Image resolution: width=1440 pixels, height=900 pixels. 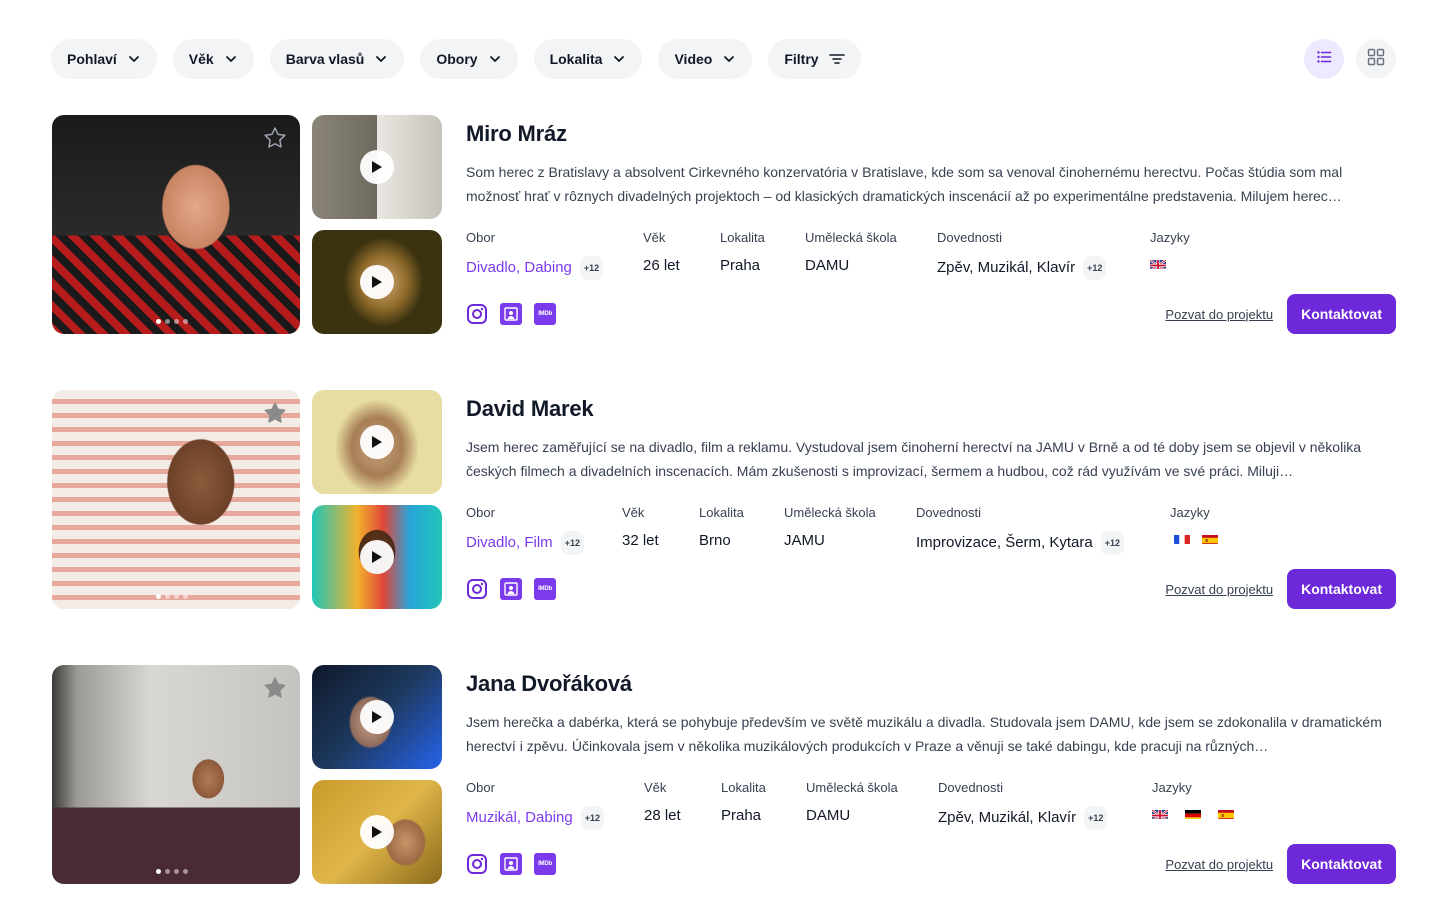 What do you see at coordinates (830, 528) in the screenshot?
I see `attr-school: Umělecká škola JAMU` at bounding box center [830, 528].